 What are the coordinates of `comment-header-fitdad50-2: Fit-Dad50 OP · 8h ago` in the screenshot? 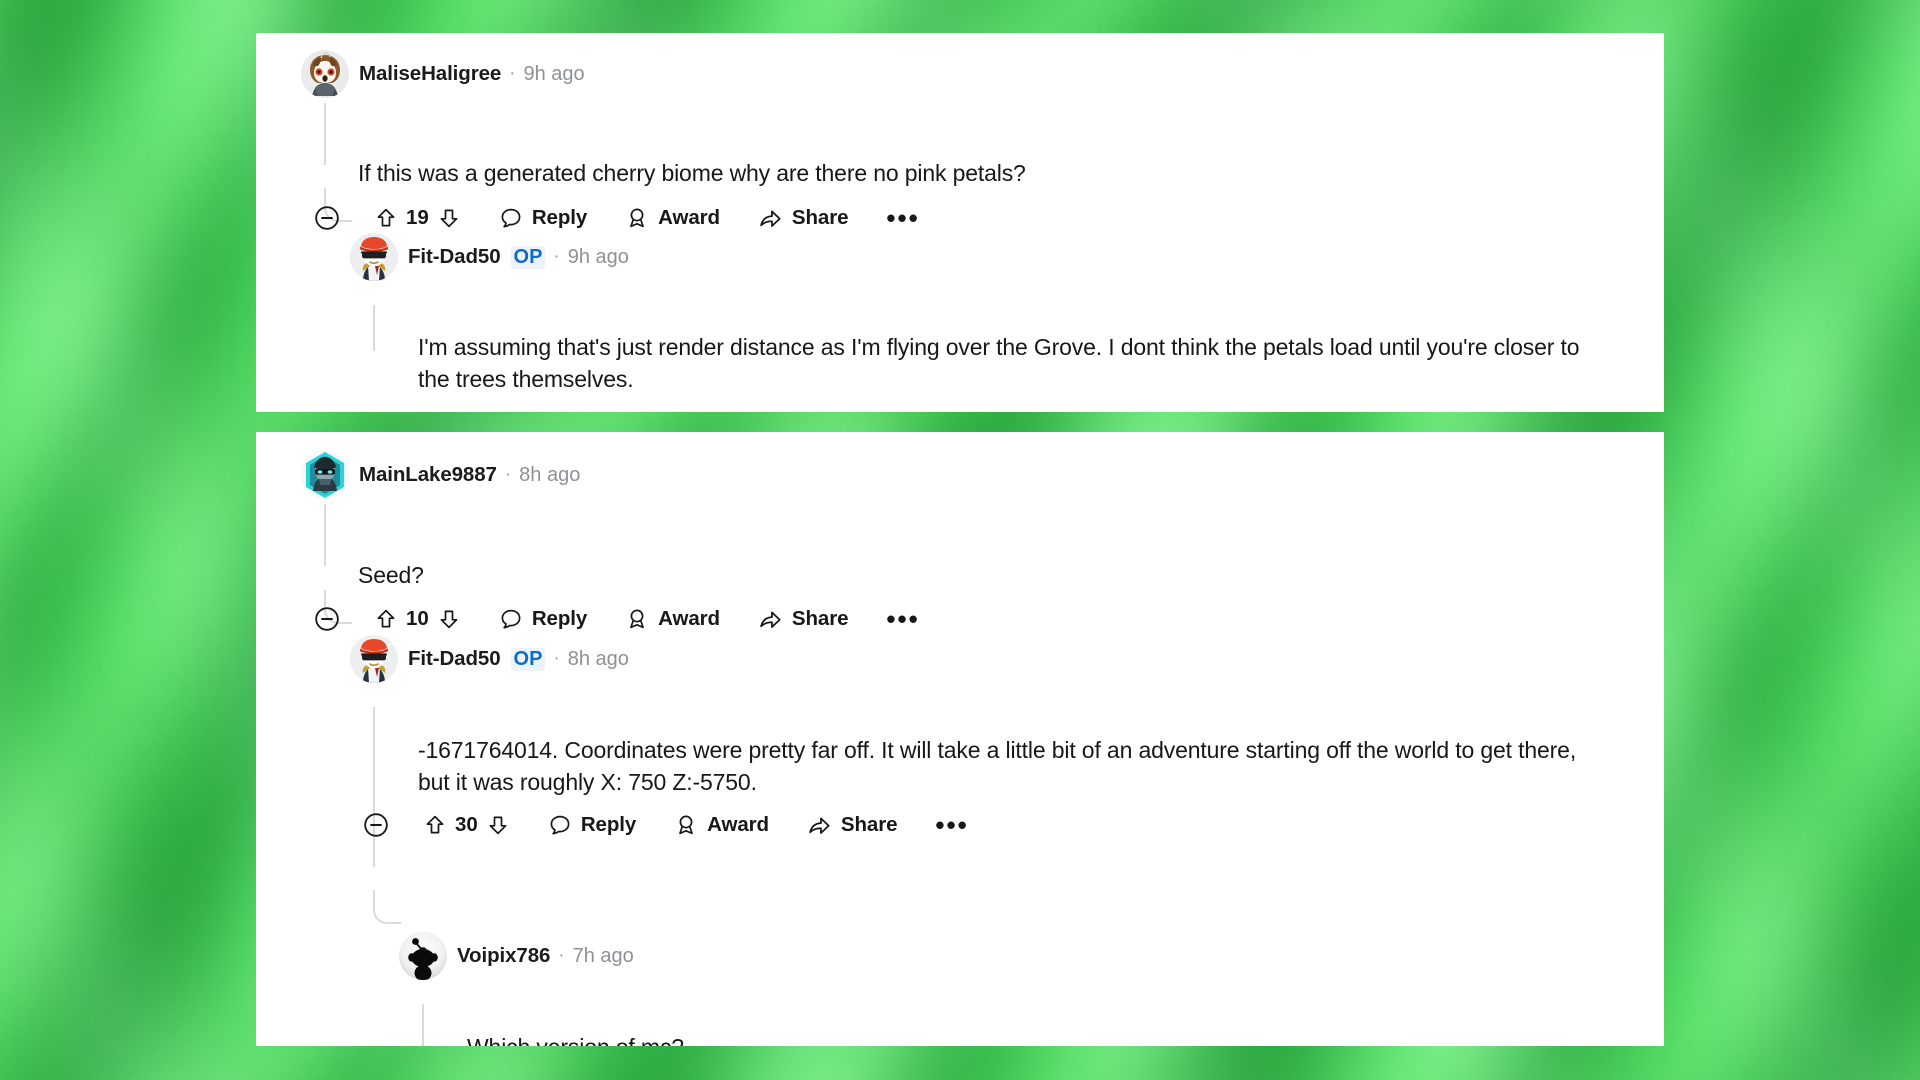 It's located at (489, 659).